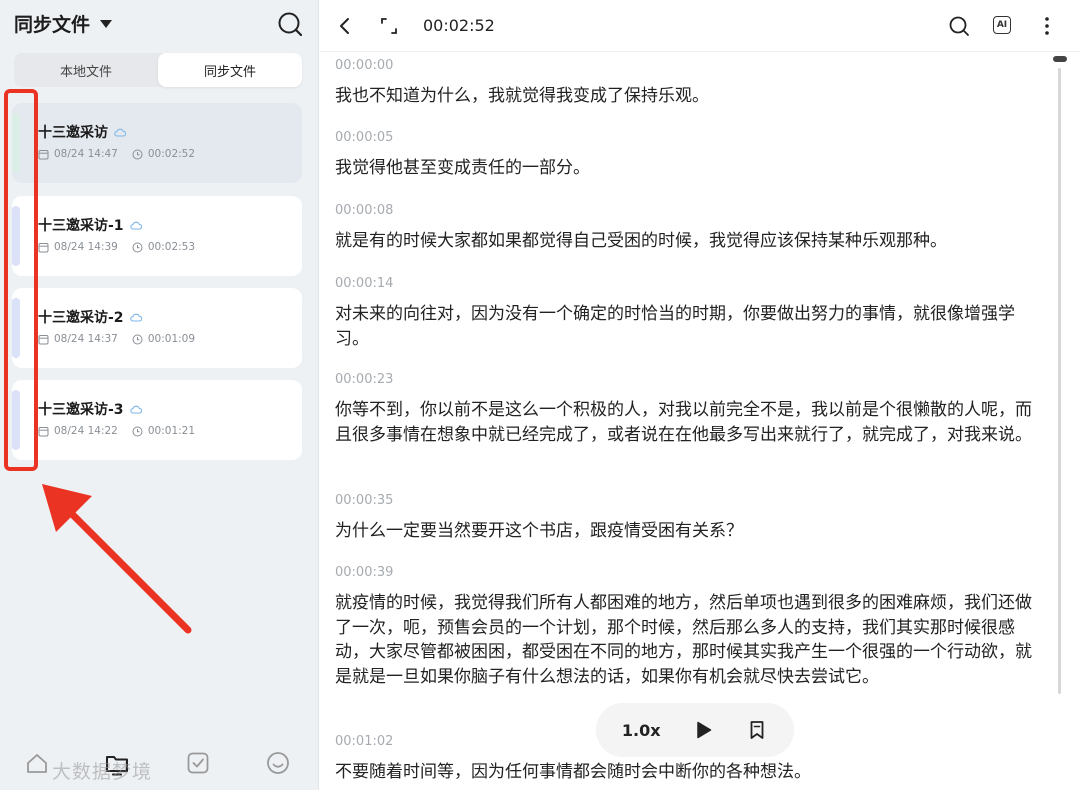 The height and width of the screenshot is (790, 1080). What do you see at coordinates (278, 763) in the screenshot?
I see `smiley-icon` at bounding box center [278, 763].